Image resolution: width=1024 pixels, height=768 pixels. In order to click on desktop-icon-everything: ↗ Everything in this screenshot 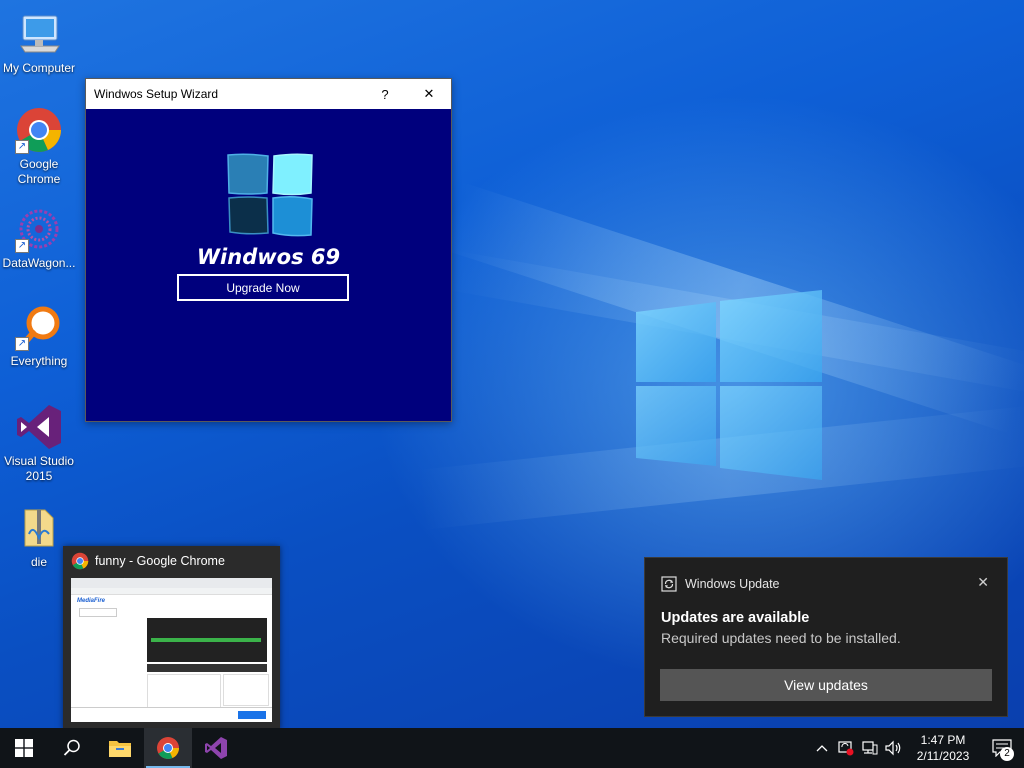, I will do `click(39, 336)`.